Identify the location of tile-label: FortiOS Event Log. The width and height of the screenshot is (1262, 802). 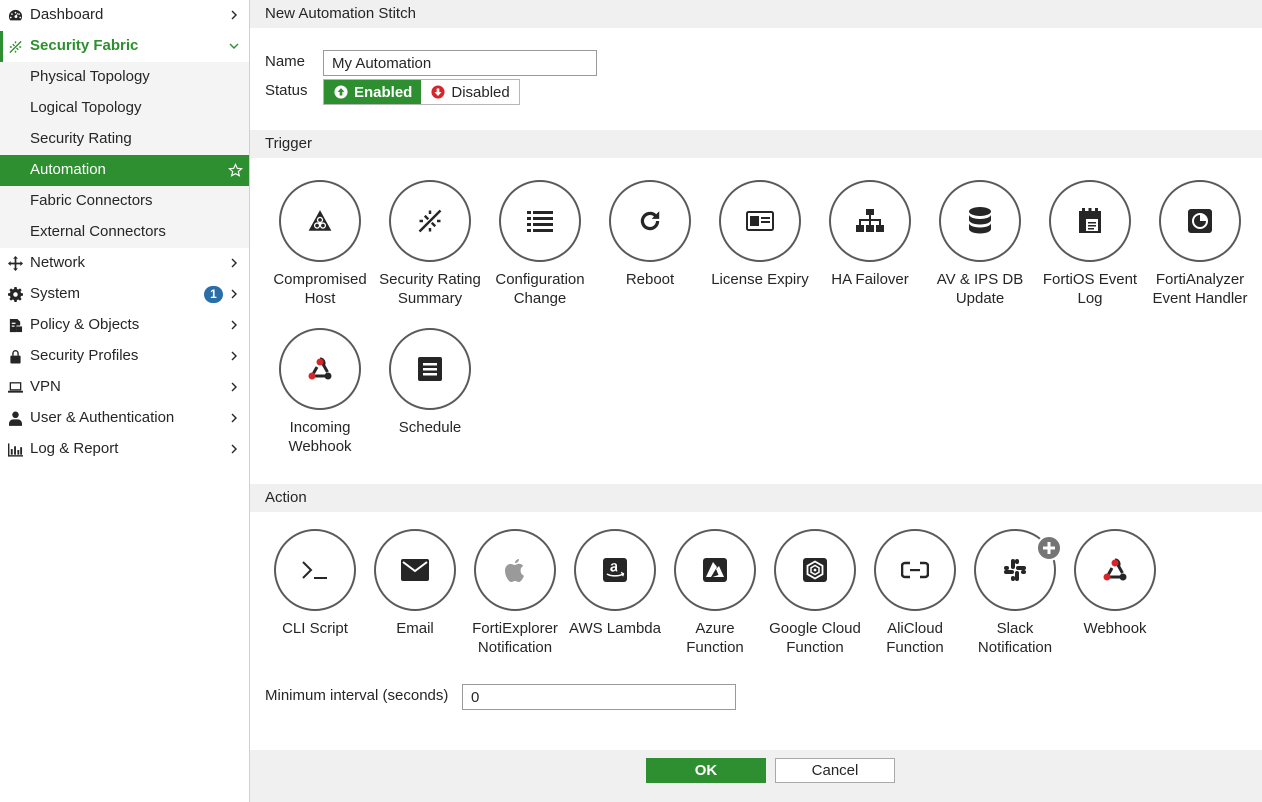
(1090, 289).